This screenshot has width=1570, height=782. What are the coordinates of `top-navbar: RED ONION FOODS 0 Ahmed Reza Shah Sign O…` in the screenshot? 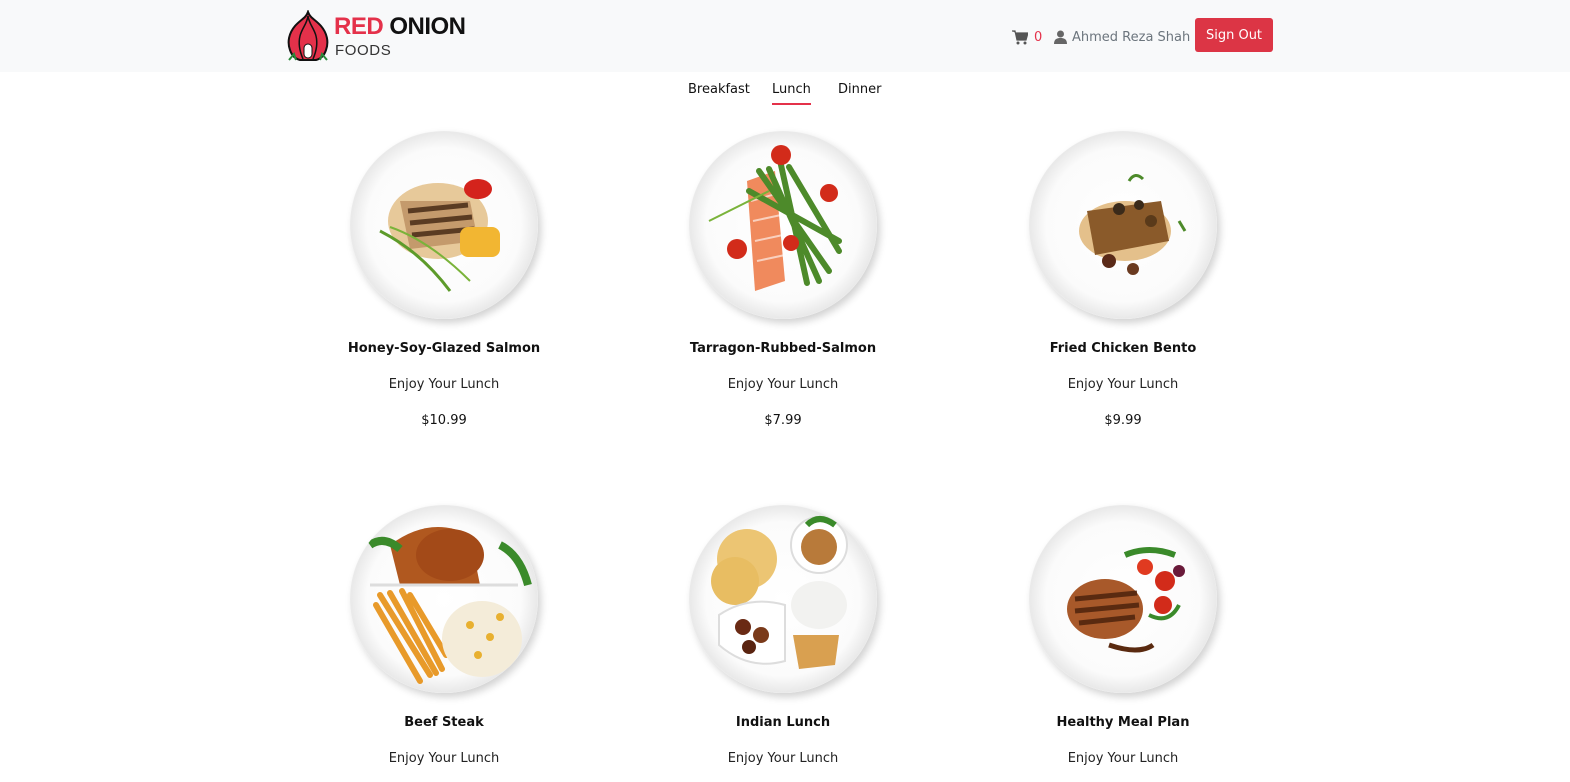 It's located at (785, 36).